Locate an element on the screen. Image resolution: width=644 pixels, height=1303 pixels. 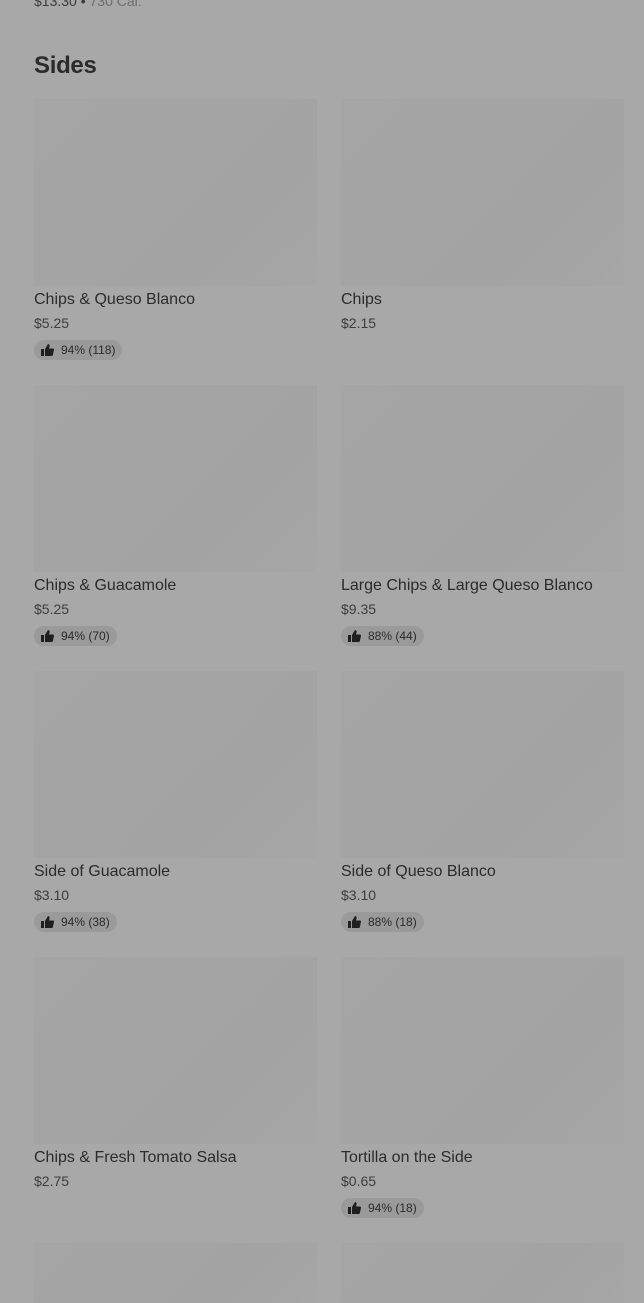
menu-item-card: Side of Queso Blanco $3.10 88% (18) is located at coordinates (482, 814).